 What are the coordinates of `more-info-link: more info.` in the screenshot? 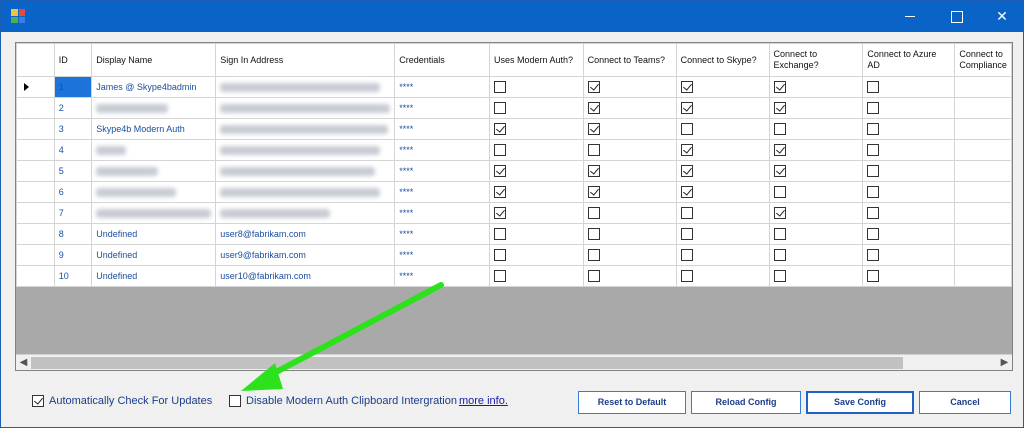 It's located at (483, 401).